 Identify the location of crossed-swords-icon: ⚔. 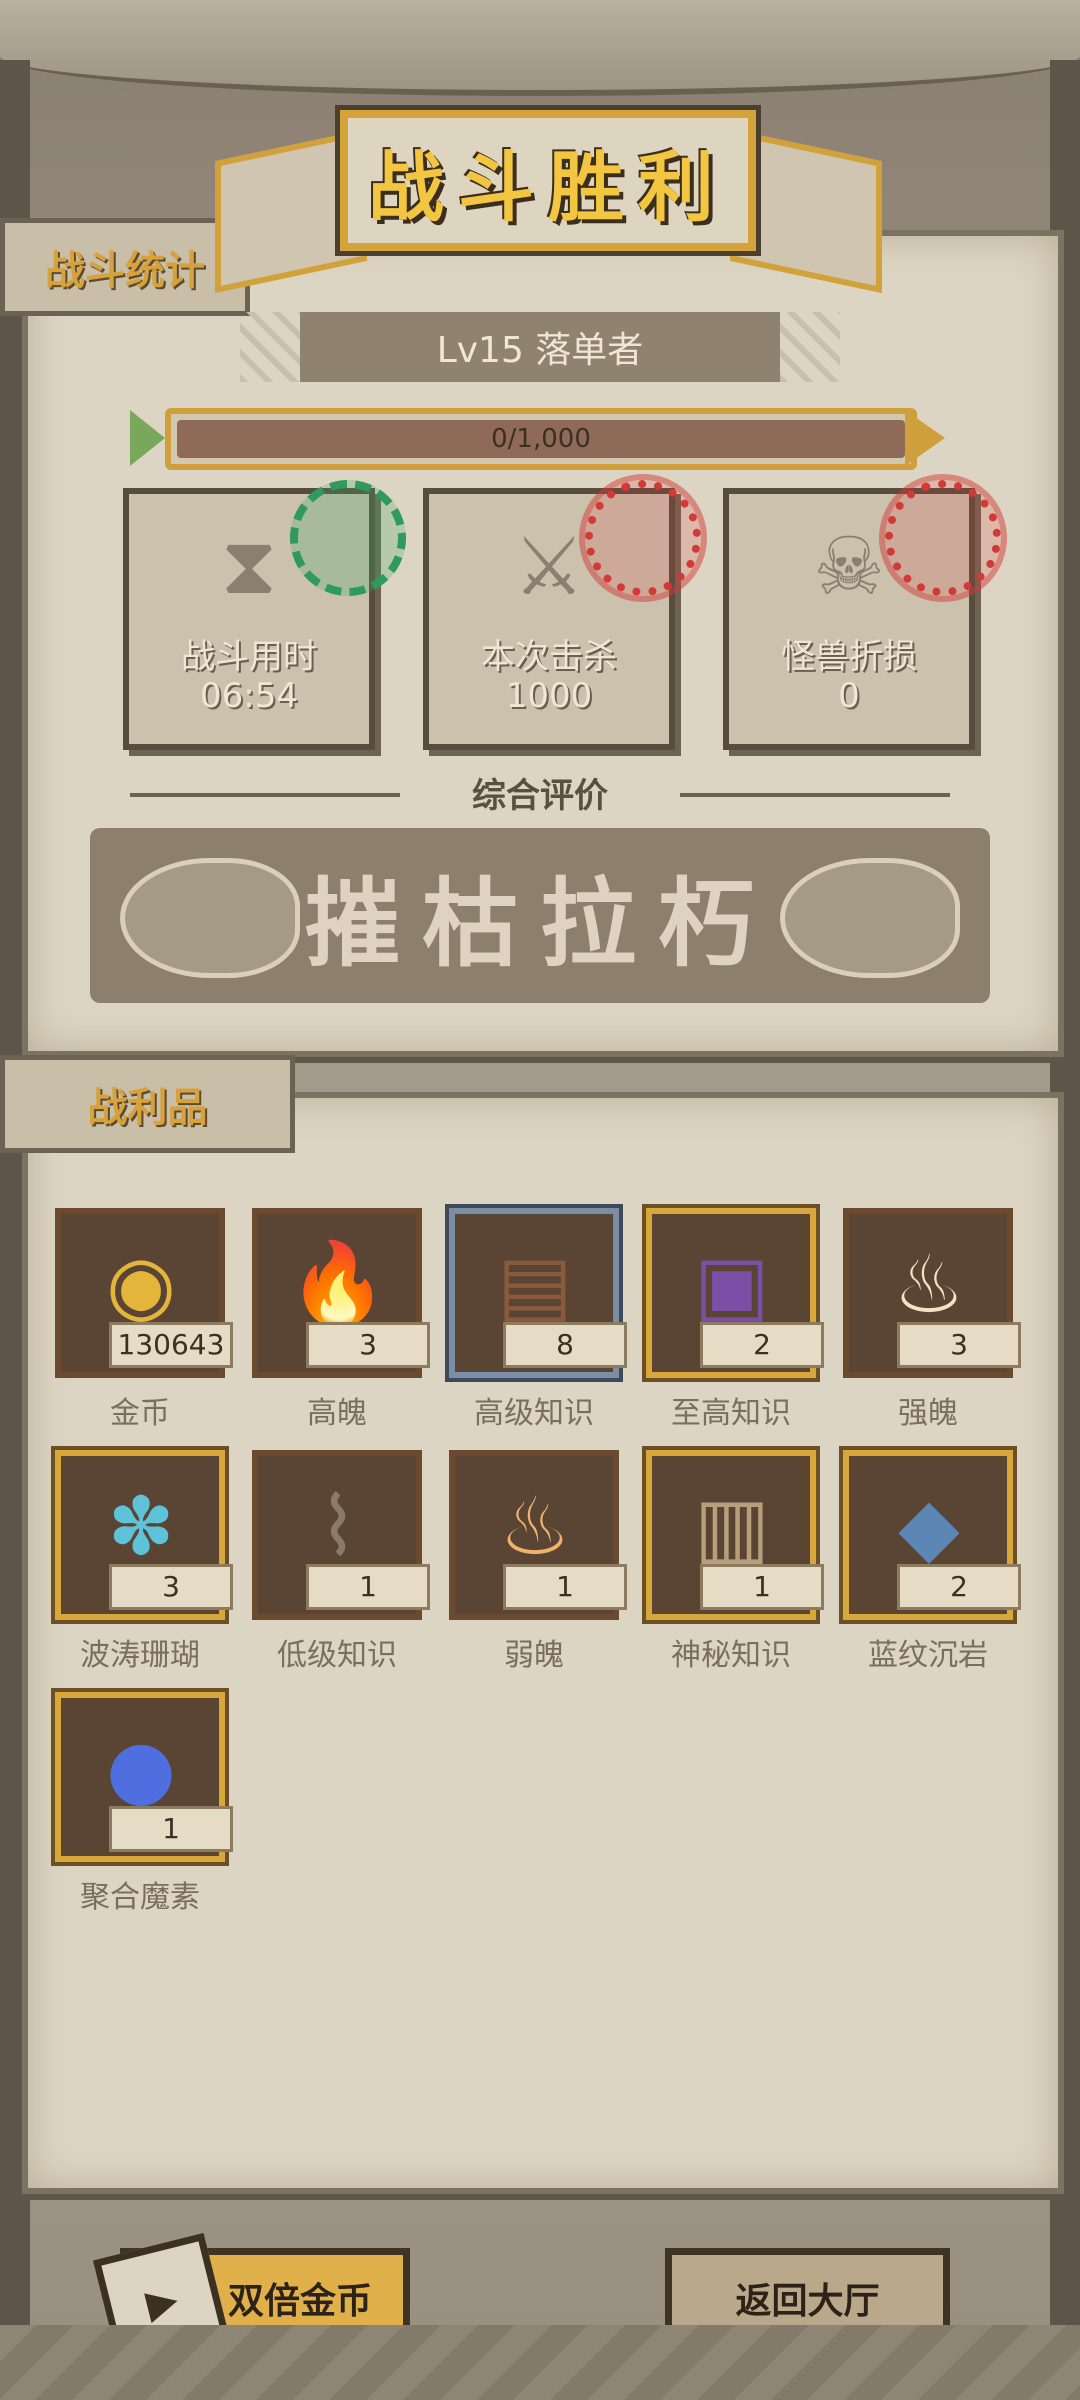
(549, 566).